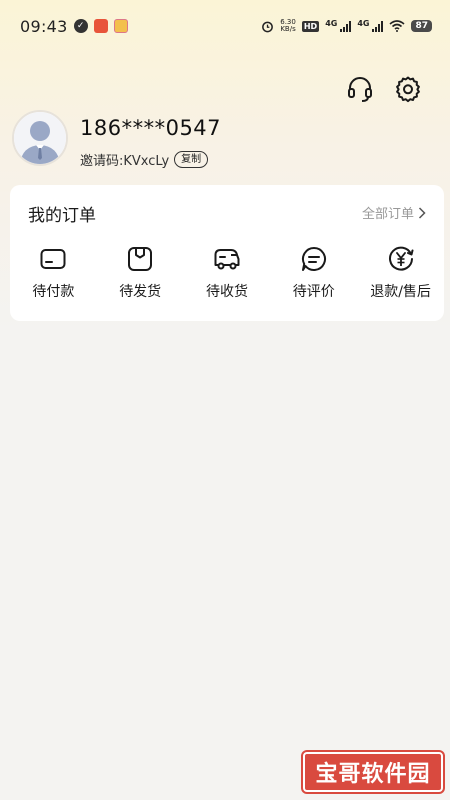  Describe the element at coordinates (191, 159) in the screenshot. I see `copy-button: 复制` at that location.